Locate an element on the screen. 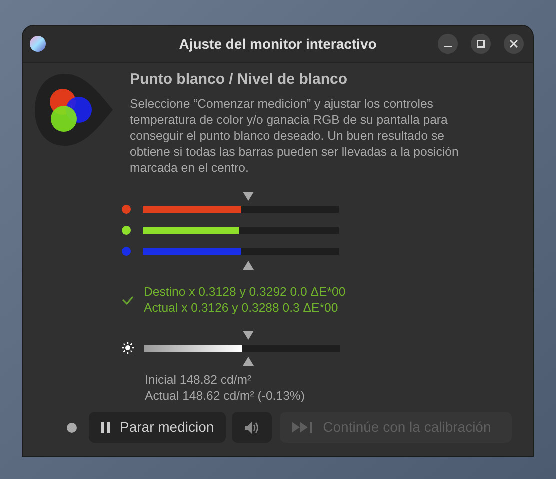 The image size is (556, 479). maximize-button is located at coordinates (481, 44).